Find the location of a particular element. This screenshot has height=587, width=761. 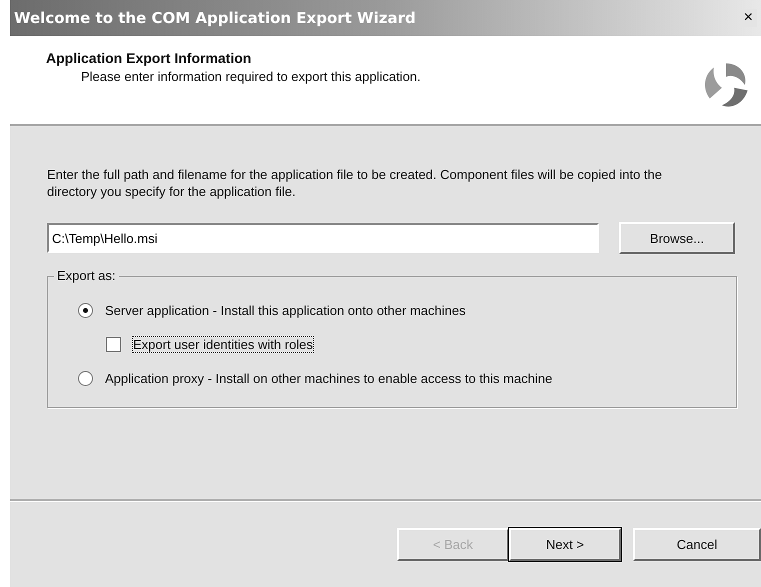

header-subtitle: Please enter information required to export this application. is located at coordinates (250, 76).